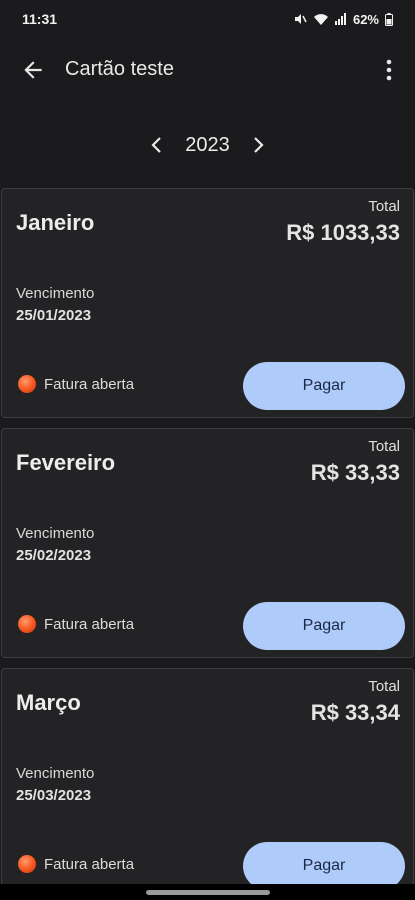 The height and width of the screenshot is (900, 415). What do you see at coordinates (343, 232) in the screenshot?
I see `total-value: R$ 1033,33` at bounding box center [343, 232].